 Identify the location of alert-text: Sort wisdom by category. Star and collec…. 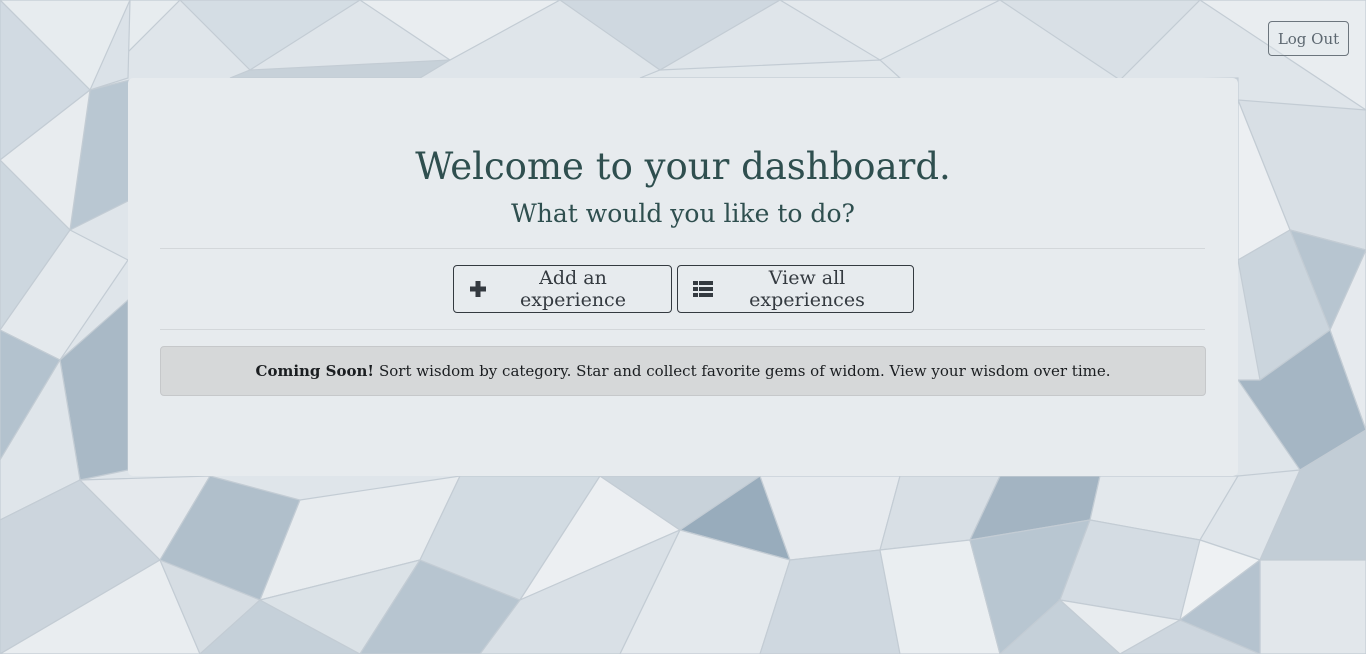
(744, 371).